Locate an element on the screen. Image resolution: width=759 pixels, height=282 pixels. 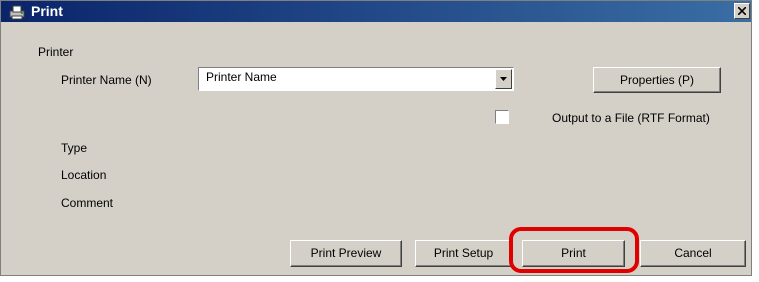
printer-name-label: Printer Name (N) is located at coordinates (106, 80).